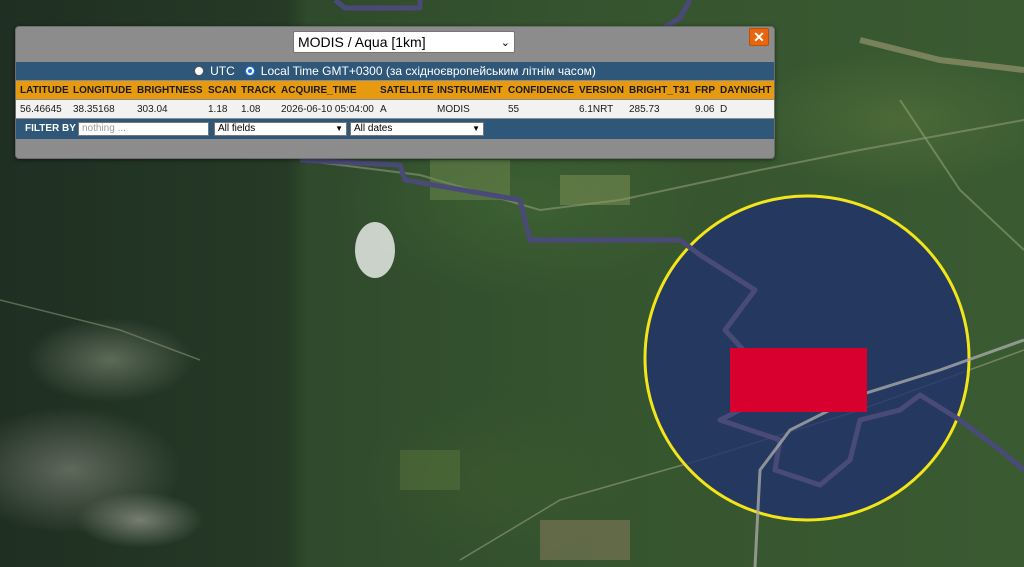 The width and height of the screenshot is (1024, 567). I want to click on column-header: LATITUDE, so click(44, 90).